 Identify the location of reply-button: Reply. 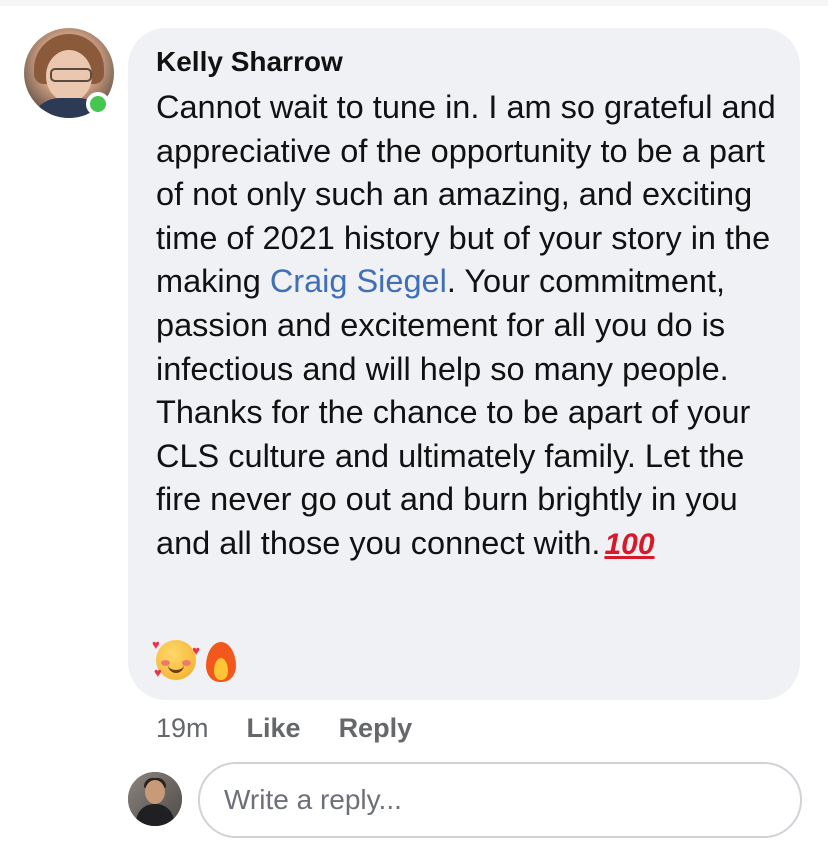
(376, 728).